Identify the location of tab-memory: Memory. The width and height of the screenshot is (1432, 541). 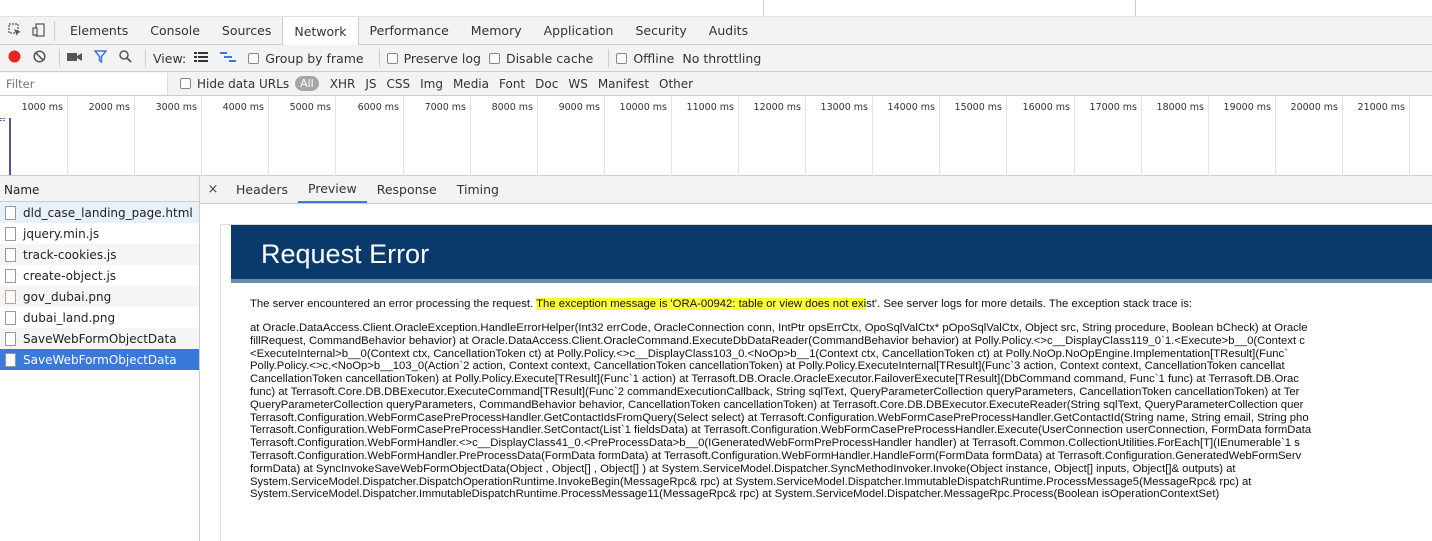
(496, 30).